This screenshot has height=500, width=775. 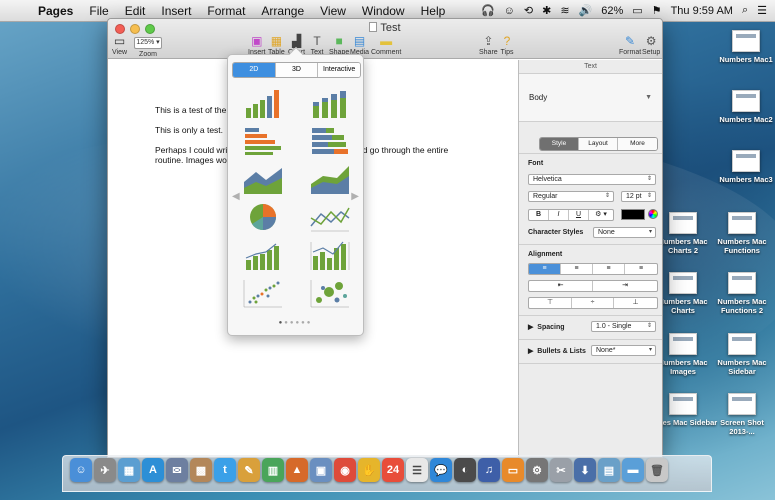 I want to click on align-top-button: ⊤, so click(x=550, y=303).